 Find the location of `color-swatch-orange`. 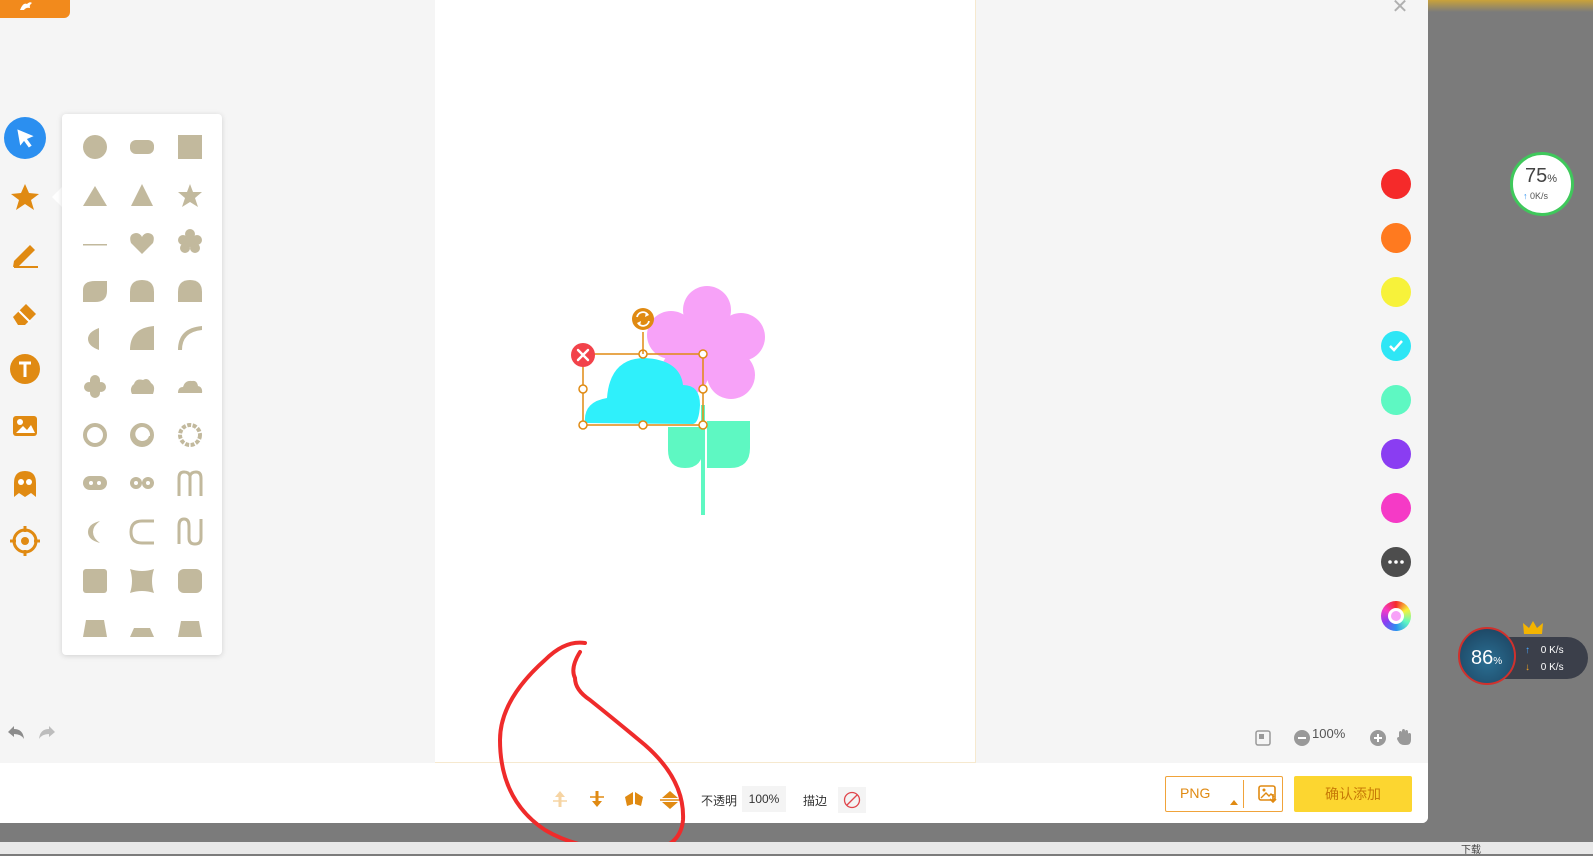

color-swatch-orange is located at coordinates (1396, 238).